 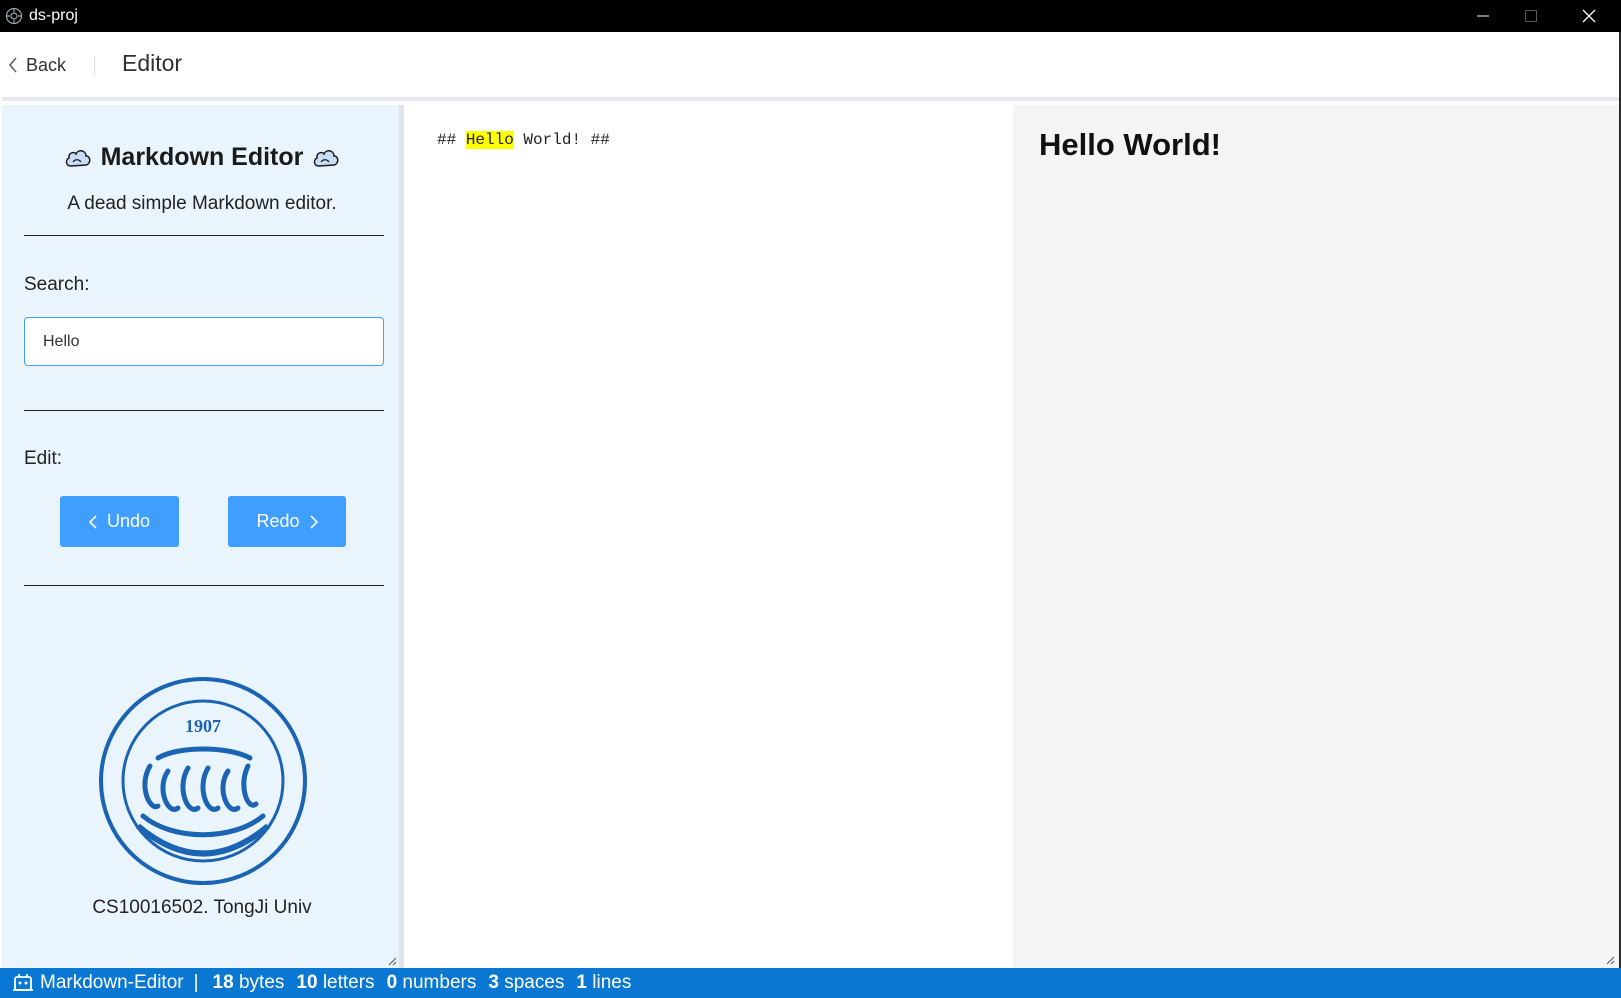 I want to click on preview-heading: Hello World!, so click(x=1130, y=144).